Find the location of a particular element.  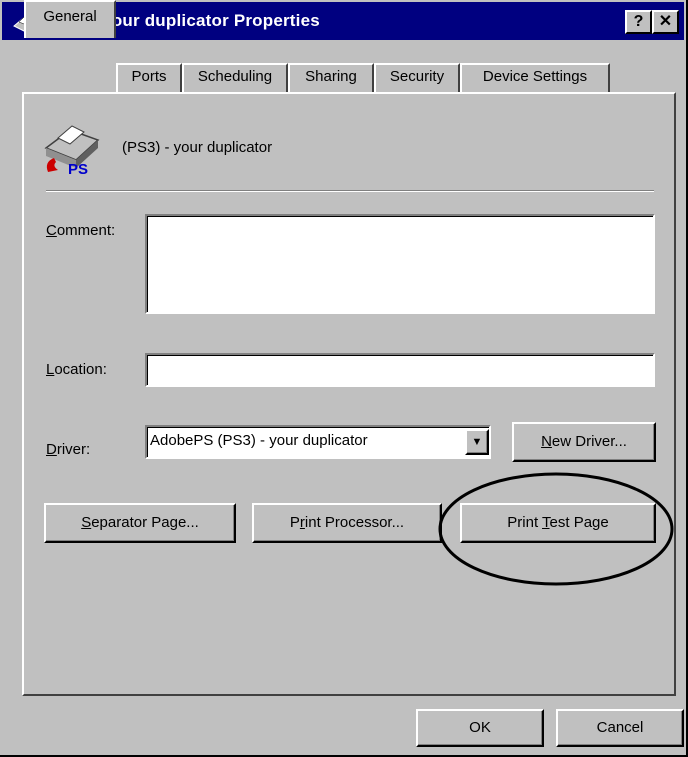

divider is located at coordinates (350, 191).